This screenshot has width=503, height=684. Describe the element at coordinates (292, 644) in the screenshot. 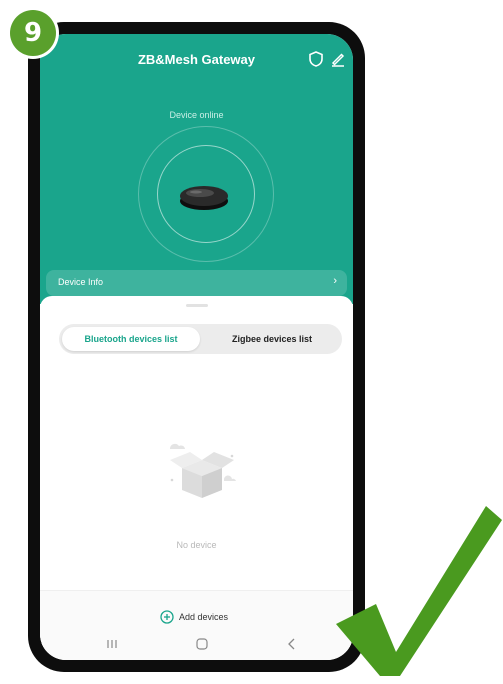

I see `back-icon` at that location.